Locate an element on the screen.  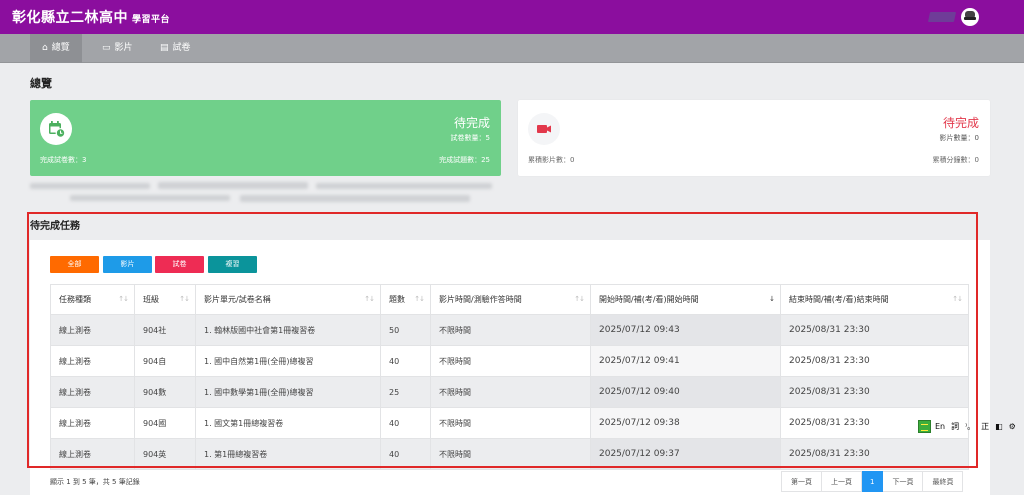
exam-summary-card: 待完成 試卷數量：5 完成試卷數：3 完成試題數：25 is located at coordinates (265, 138).